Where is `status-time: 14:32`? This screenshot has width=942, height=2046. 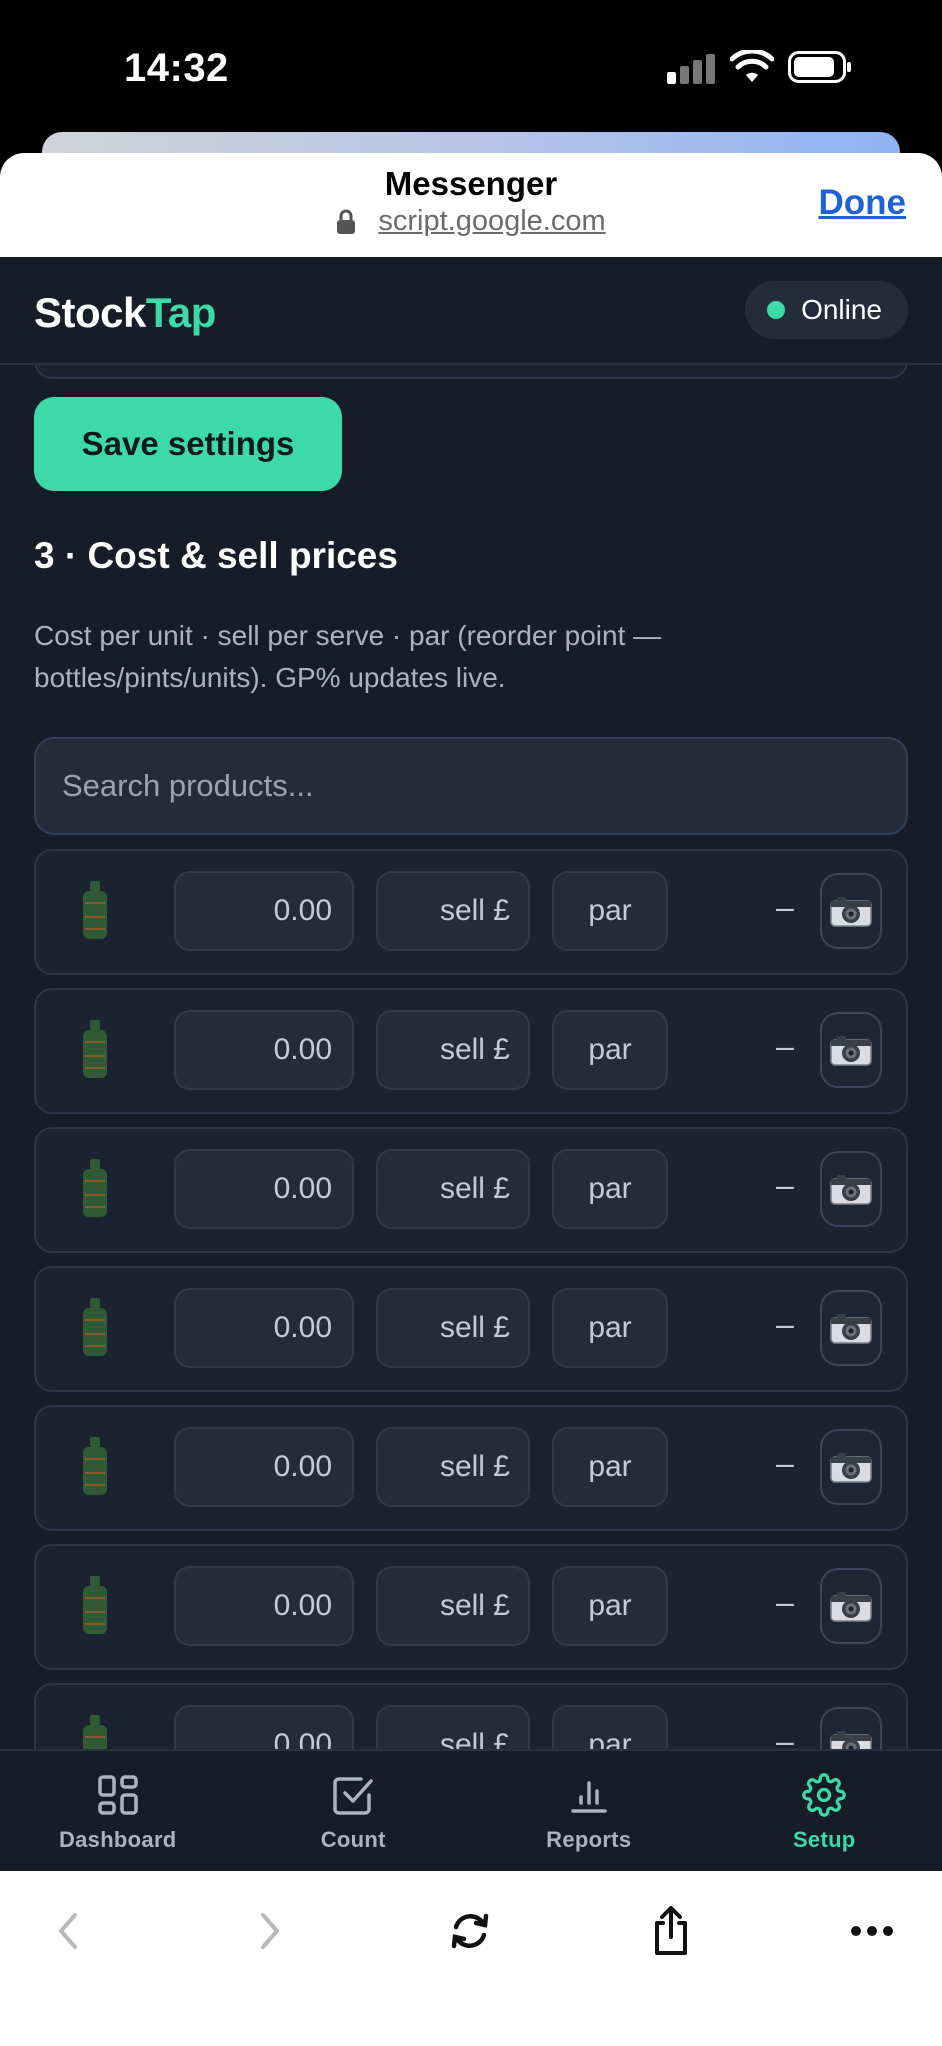 status-time: 14:32 is located at coordinates (176, 68).